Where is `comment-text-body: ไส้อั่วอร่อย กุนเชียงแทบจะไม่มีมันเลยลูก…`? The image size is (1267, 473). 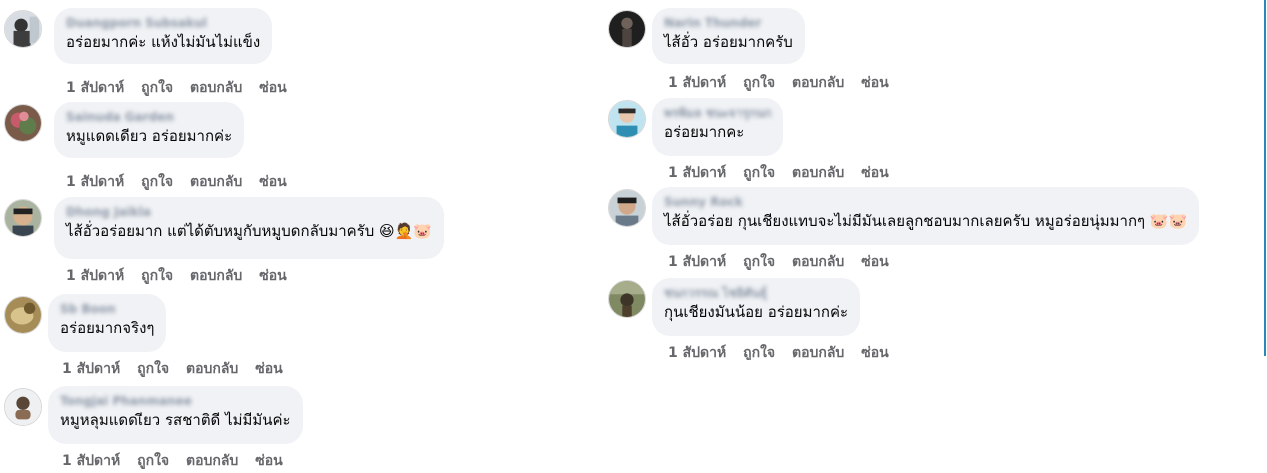
comment-text-body: ไส้อั่วอร่อย กุนเชียงแทบจะไม่มีมันเลยลูก… is located at coordinates (905, 221).